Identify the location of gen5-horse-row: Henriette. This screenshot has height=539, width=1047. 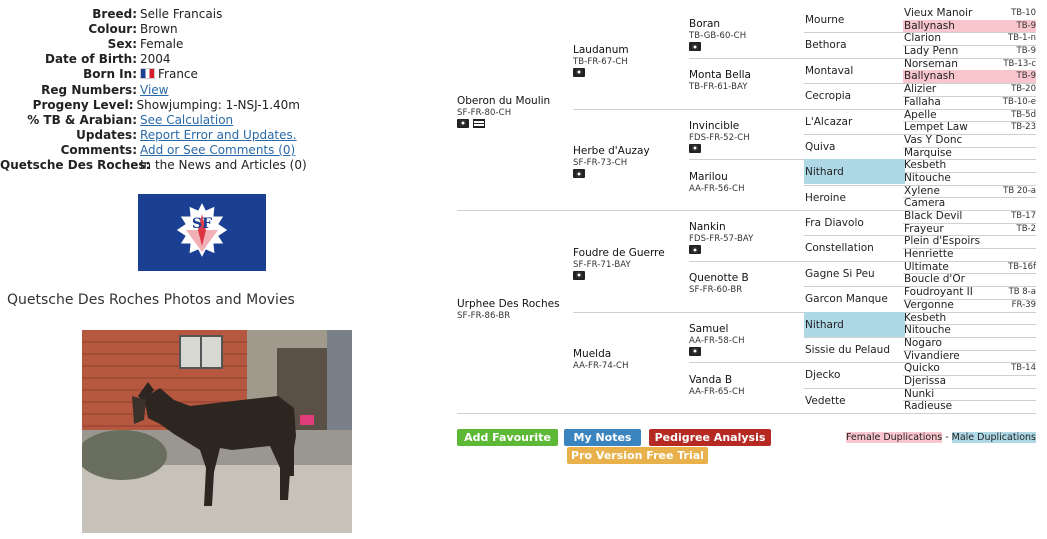
(969, 254).